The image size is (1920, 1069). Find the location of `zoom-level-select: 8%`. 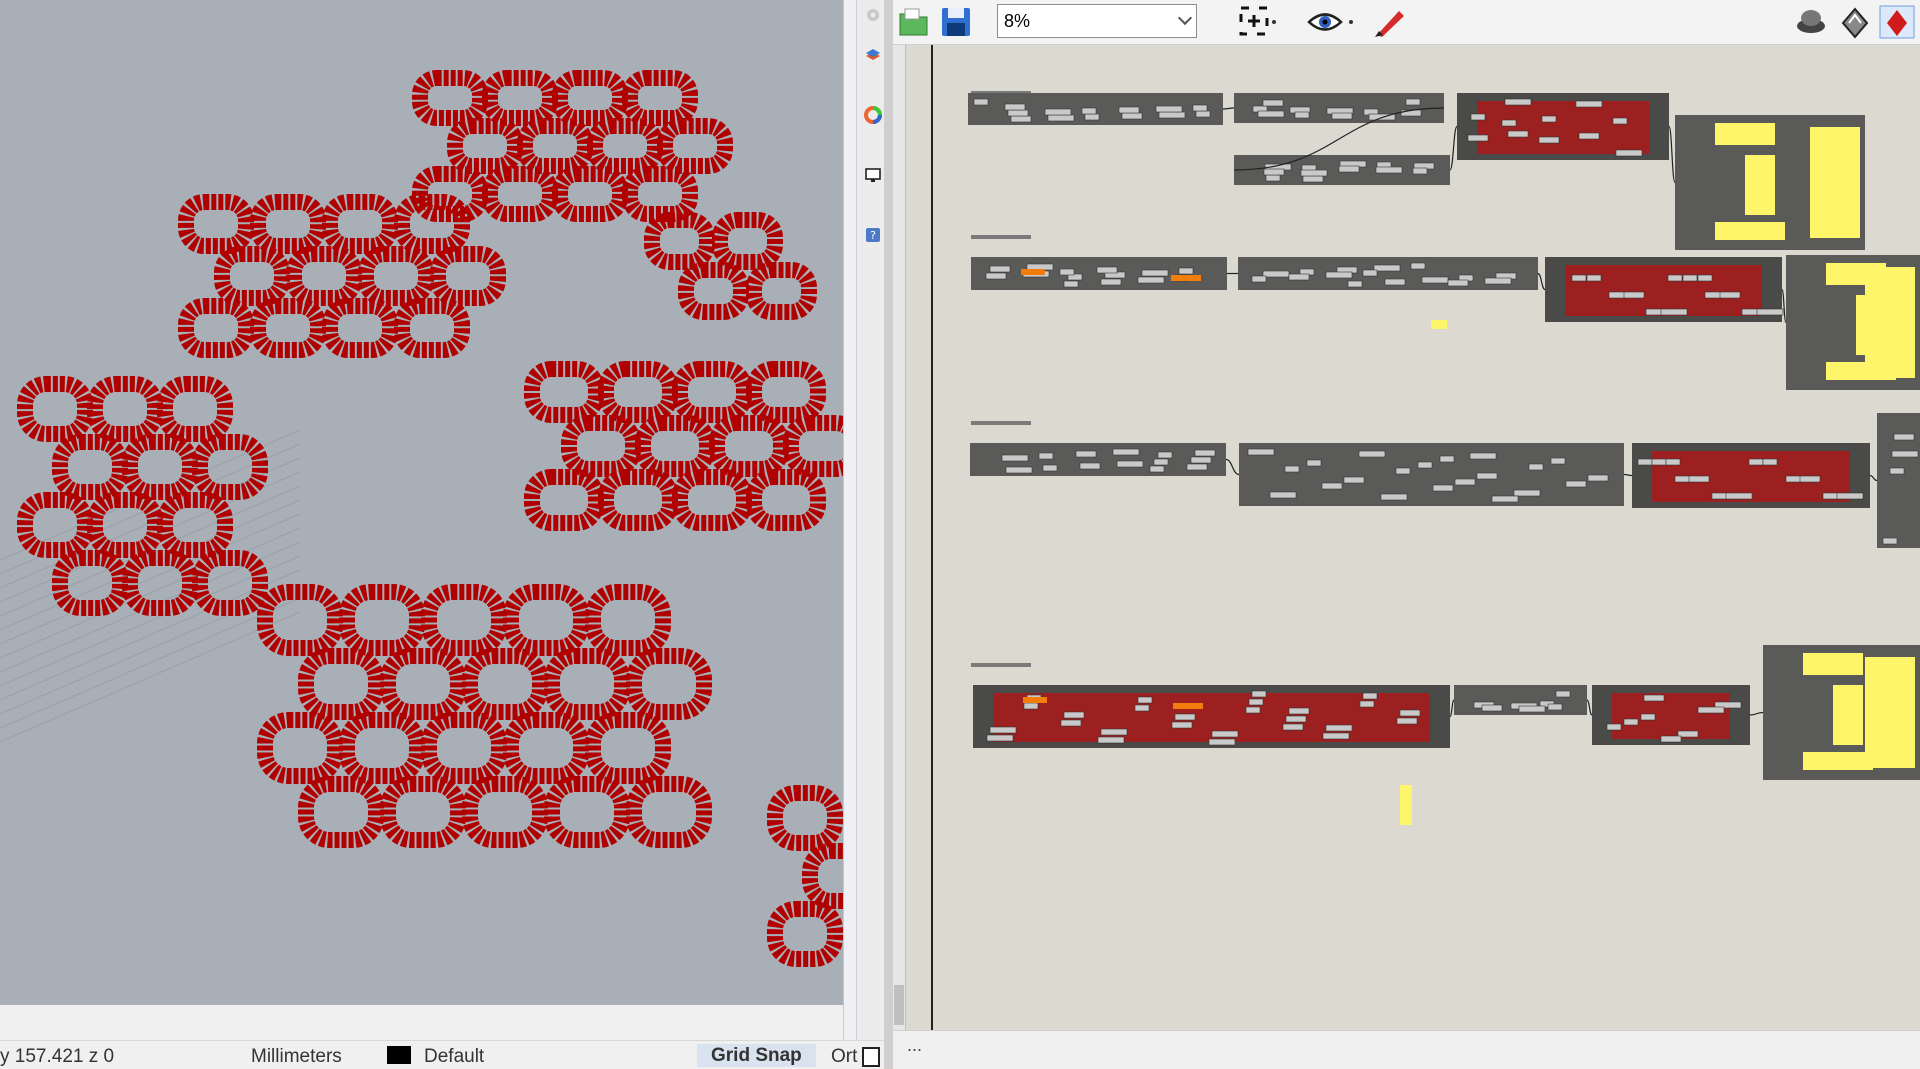

zoom-level-select: 8% is located at coordinates (1097, 21).